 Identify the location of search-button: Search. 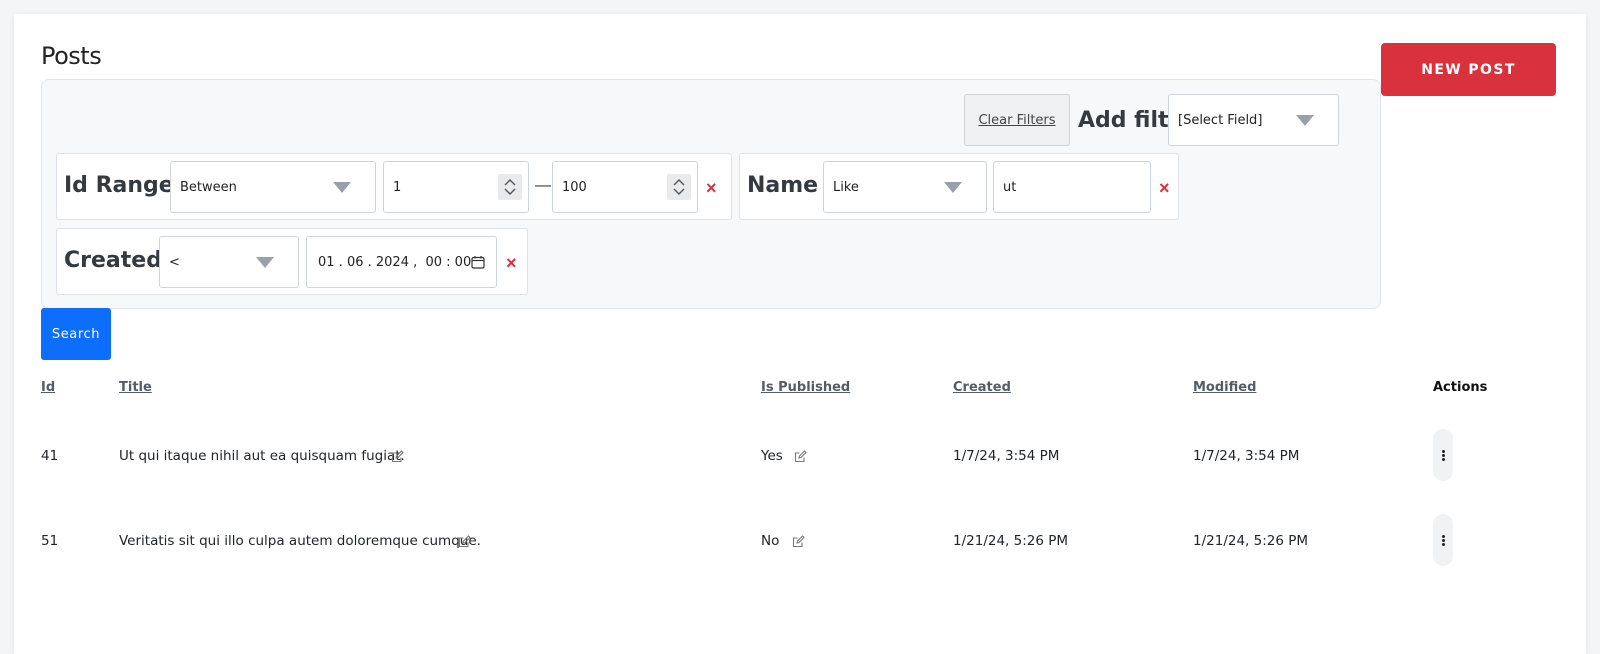
(76, 334).